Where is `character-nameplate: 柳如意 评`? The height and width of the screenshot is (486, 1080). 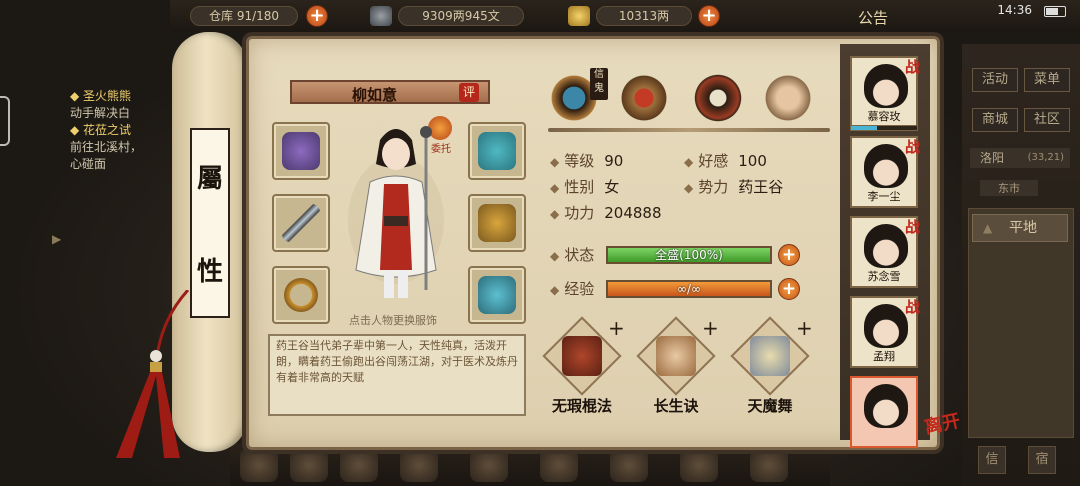
character-nameplate: 柳如意 评 is located at coordinates (390, 92).